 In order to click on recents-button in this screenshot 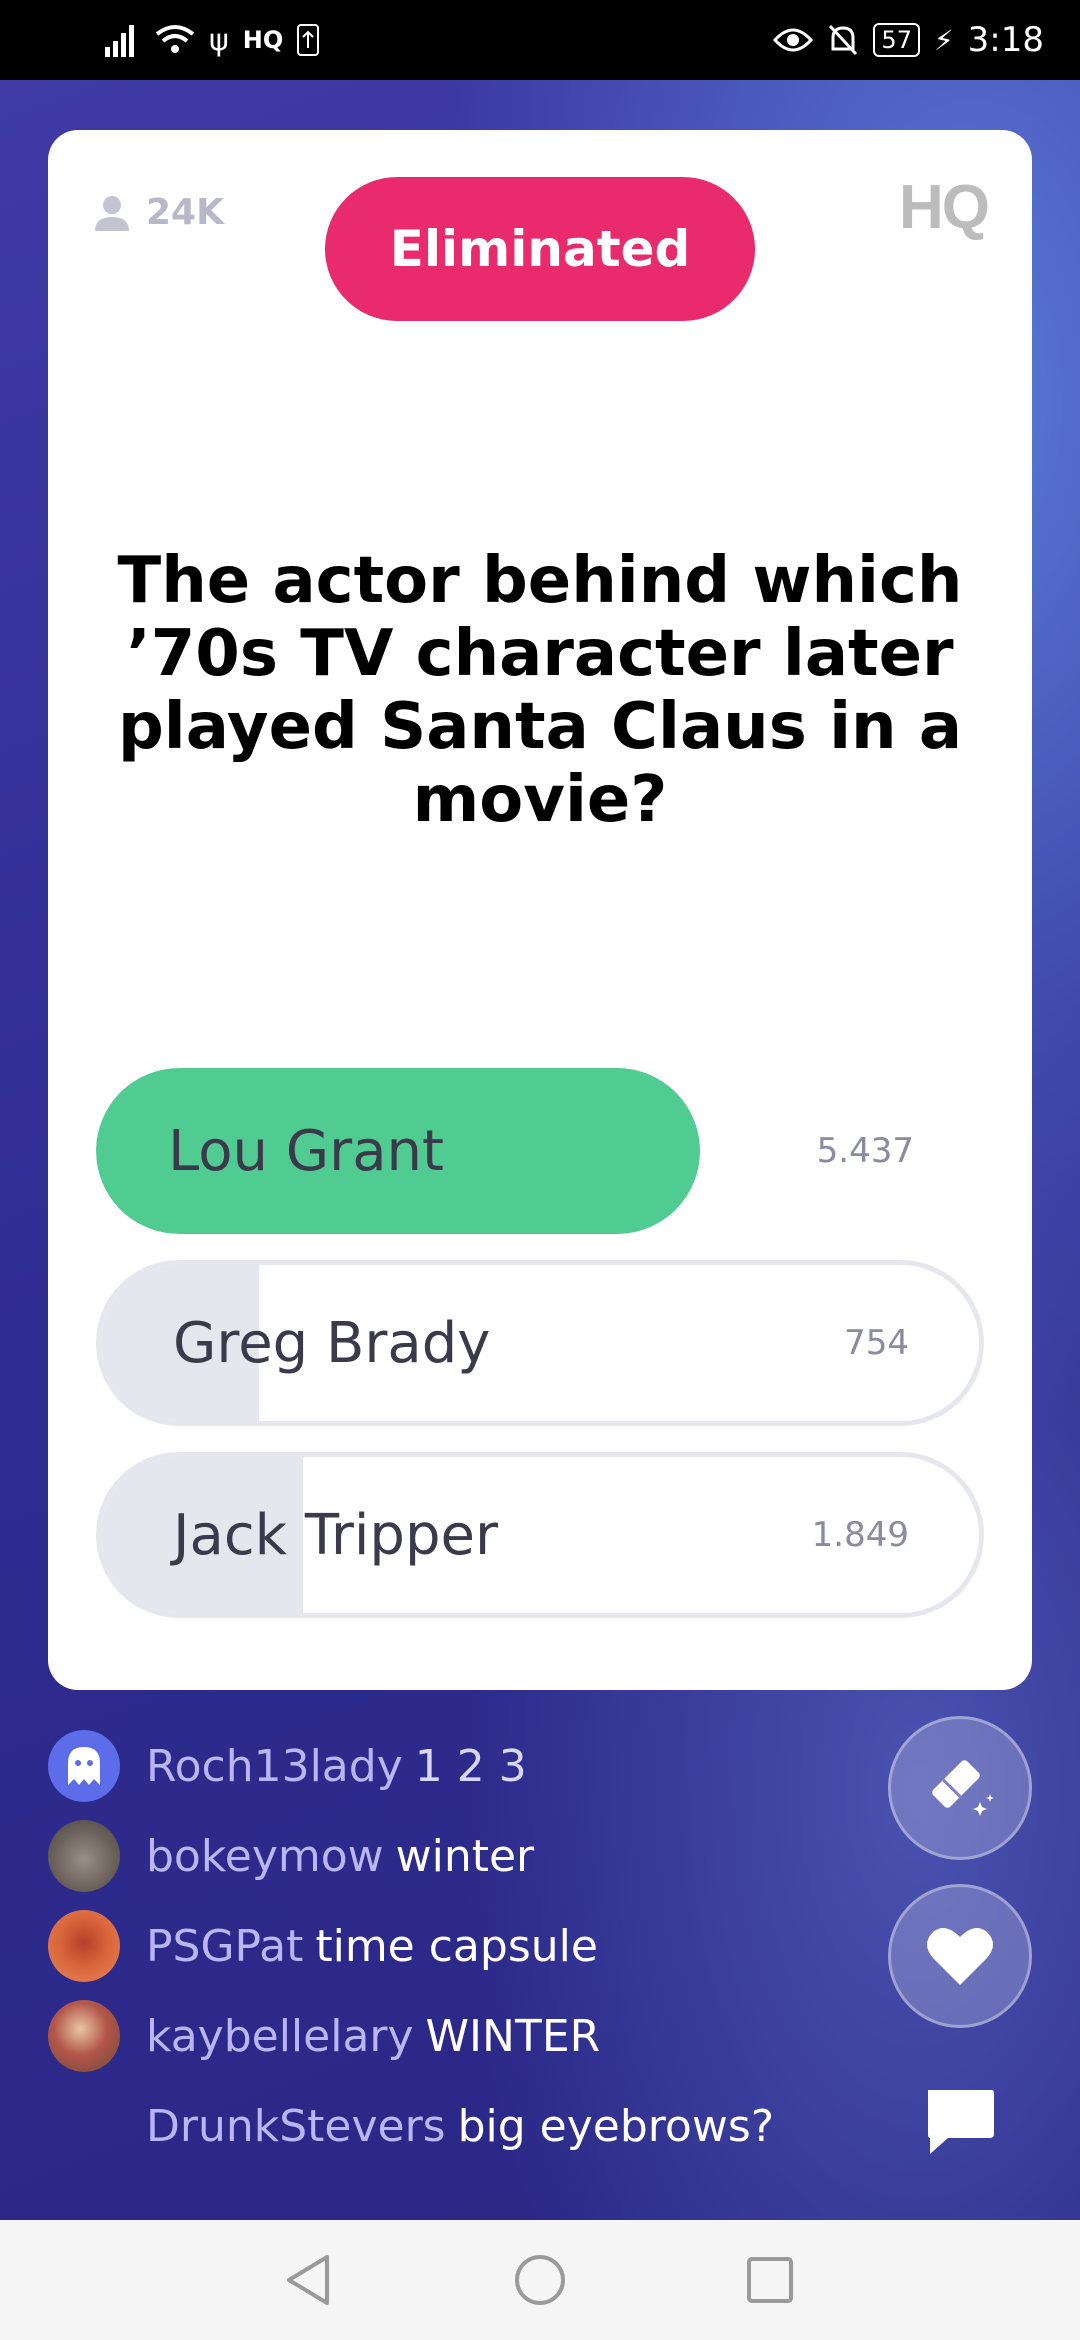, I will do `click(770, 2280)`.